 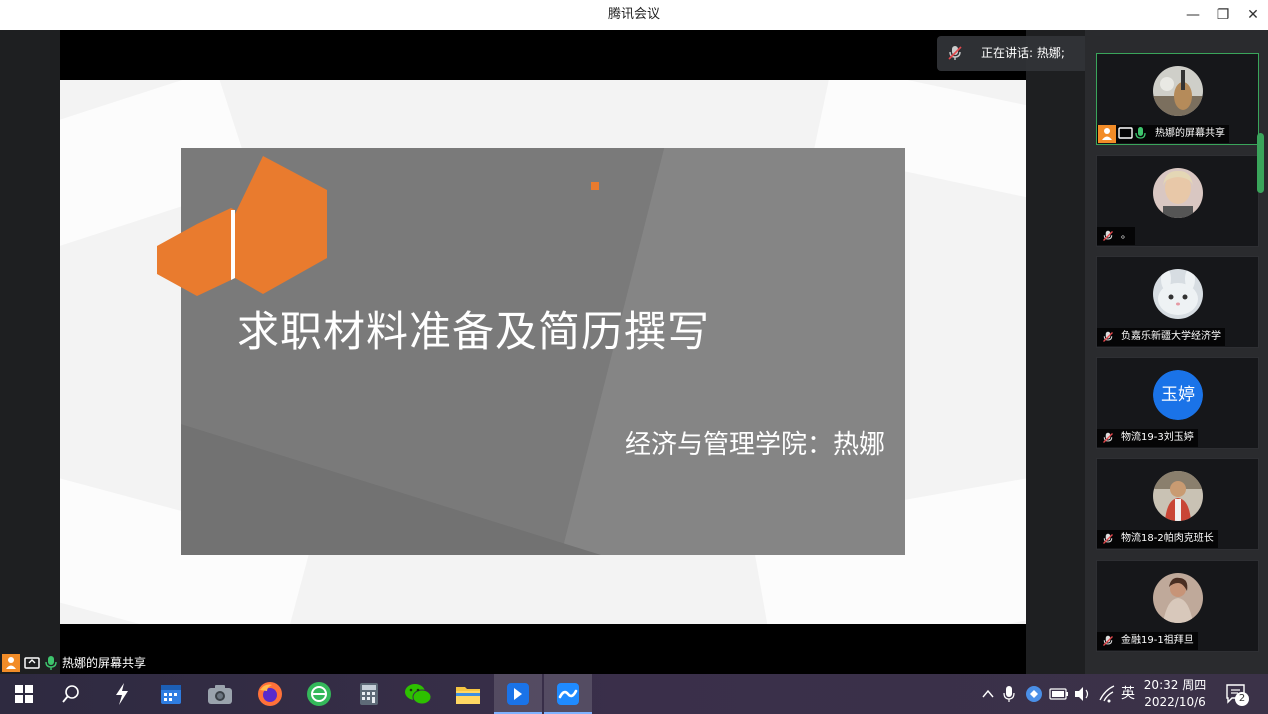 What do you see at coordinates (71, 694) in the screenshot?
I see `search-icon` at bounding box center [71, 694].